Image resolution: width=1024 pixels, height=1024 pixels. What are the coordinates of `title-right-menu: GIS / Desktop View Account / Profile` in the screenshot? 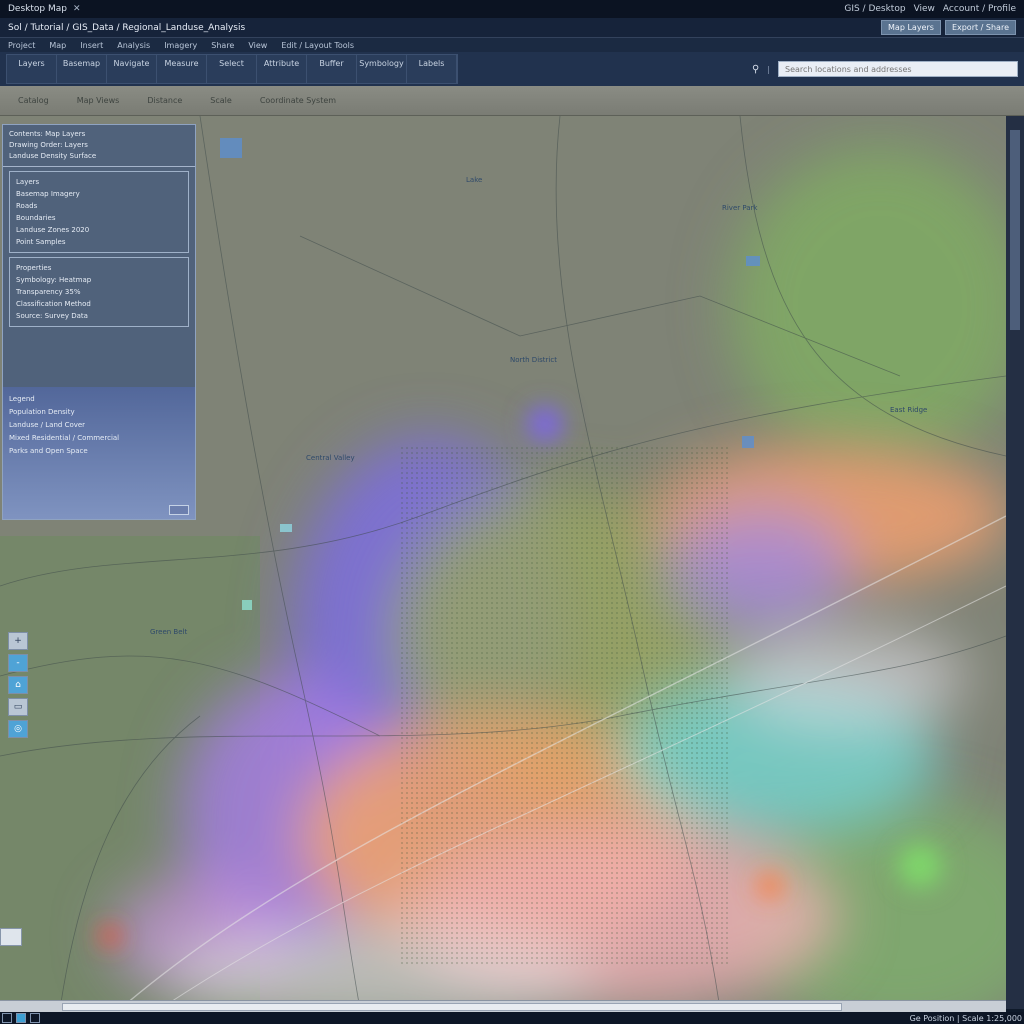 It's located at (930, 9).